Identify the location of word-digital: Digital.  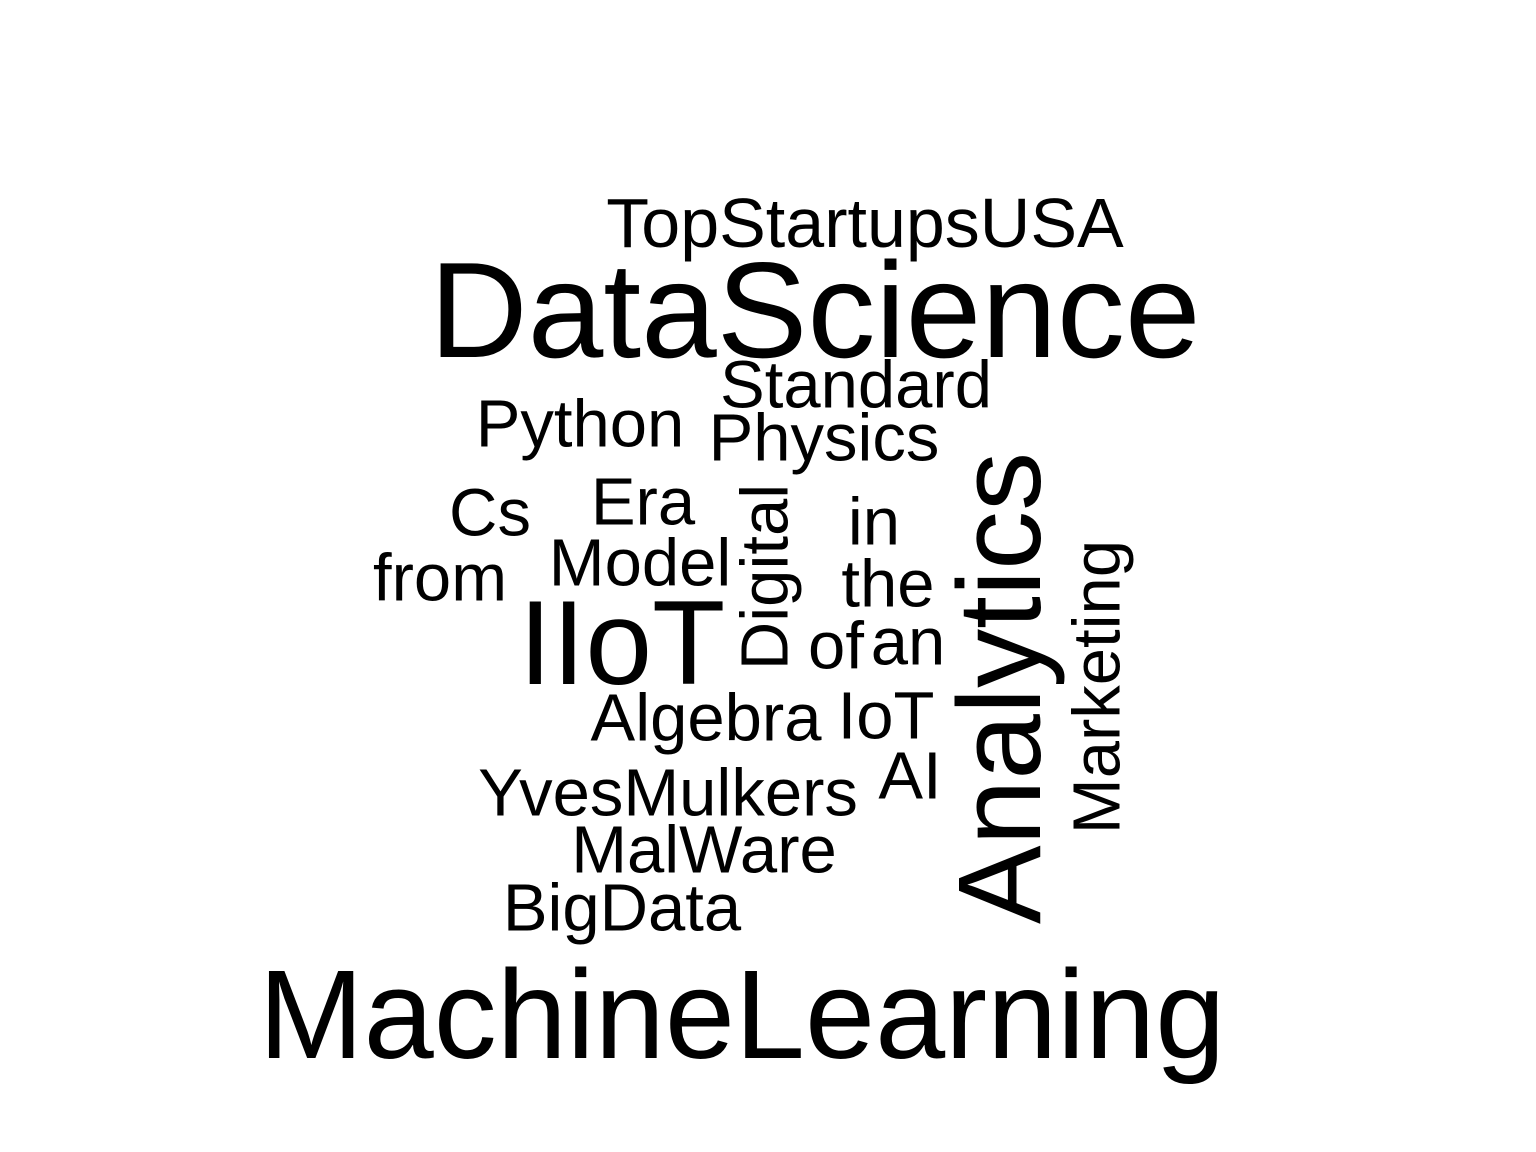
(765, 577).